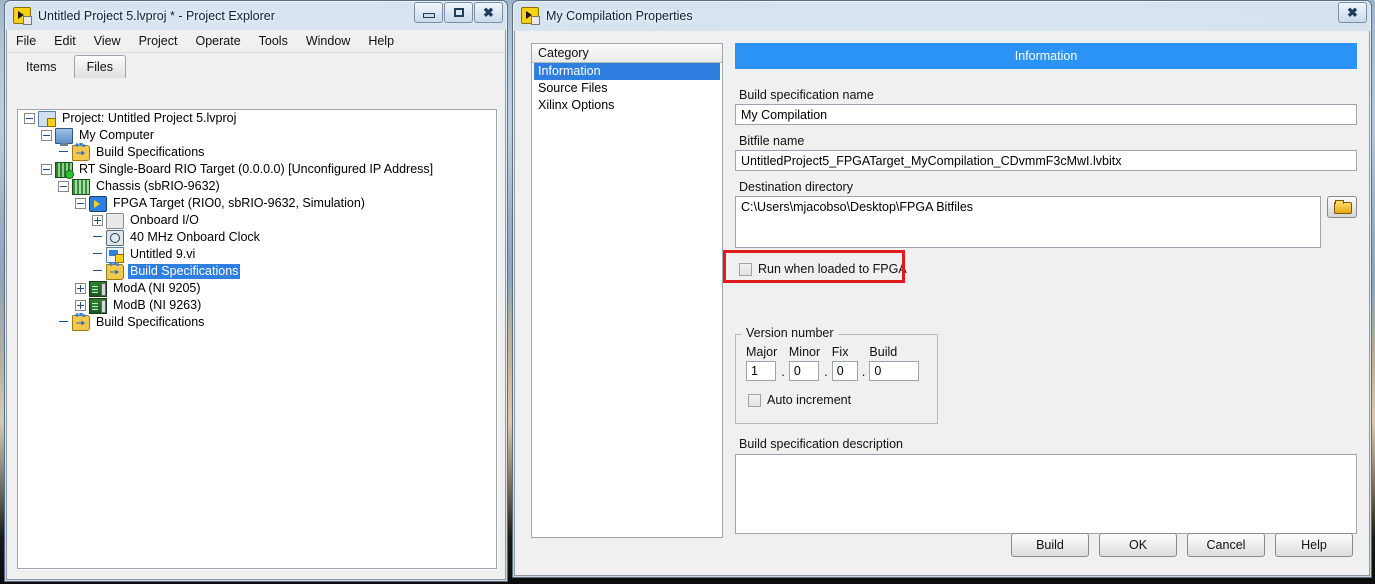  Describe the element at coordinates (762, 352) in the screenshot. I see `version-major-label: Major` at that location.